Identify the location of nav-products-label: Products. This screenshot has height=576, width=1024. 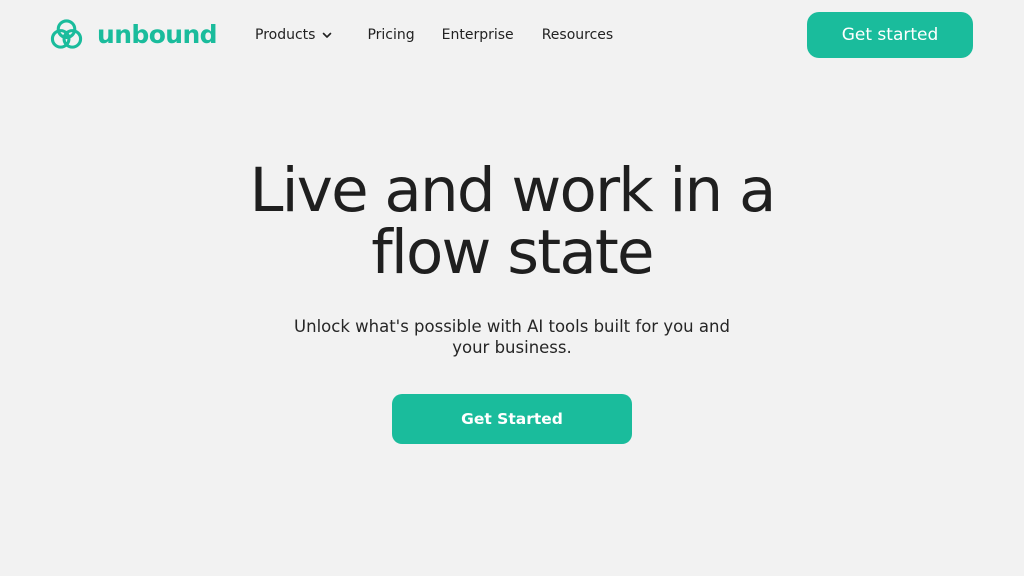
(285, 35).